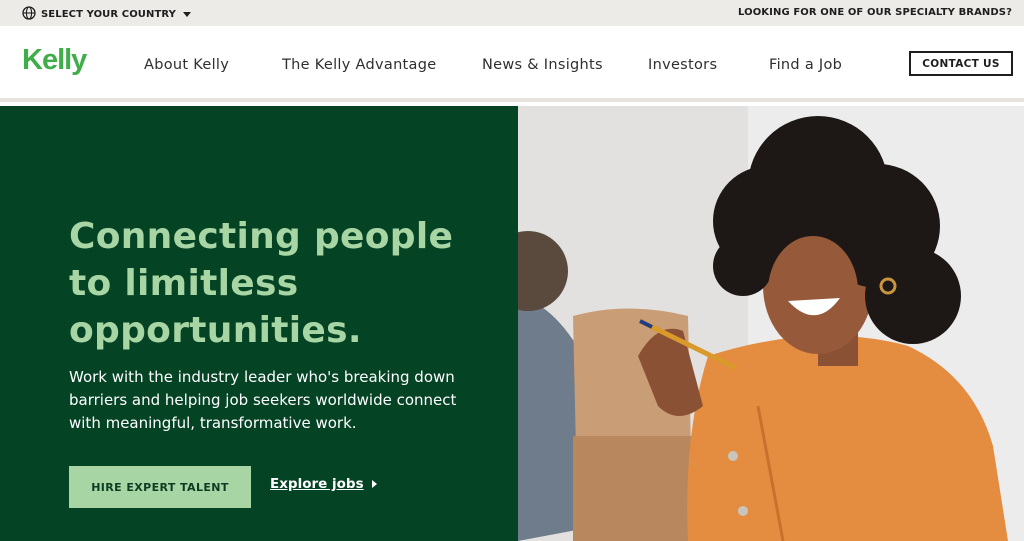  What do you see at coordinates (317, 484) in the screenshot?
I see `explore-jobs-label: Explore jobs` at bounding box center [317, 484].